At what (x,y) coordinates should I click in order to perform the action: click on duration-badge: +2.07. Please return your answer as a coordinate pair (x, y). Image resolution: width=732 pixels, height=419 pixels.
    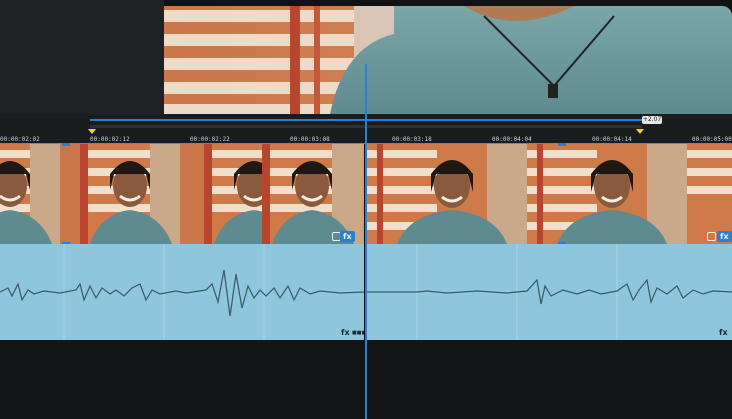
    Looking at the image, I should click on (652, 120).